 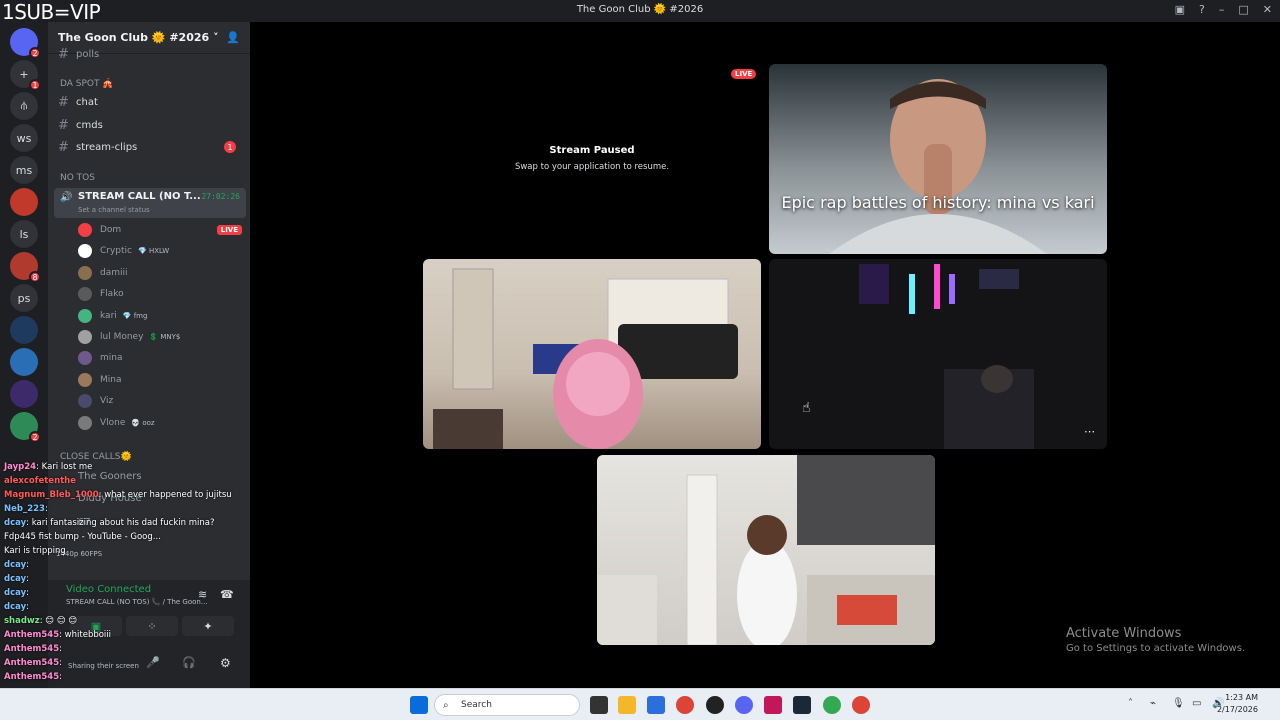 What do you see at coordinates (164, 476) in the screenshot?
I see `voice-channel-gooners: The Gooners` at bounding box center [164, 476].